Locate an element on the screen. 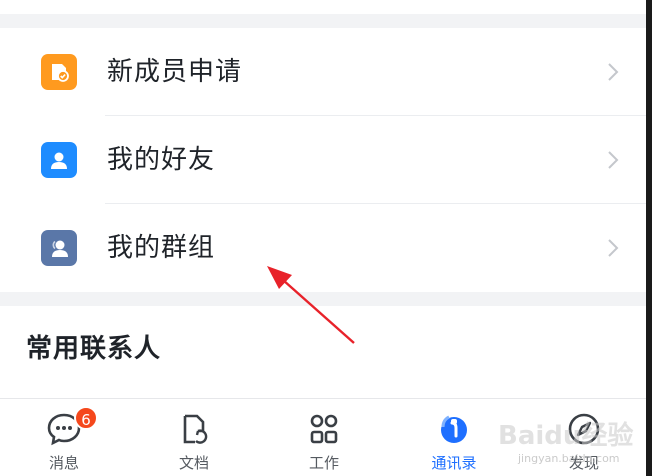  workbench-icon is located at coordinates (324, 429).